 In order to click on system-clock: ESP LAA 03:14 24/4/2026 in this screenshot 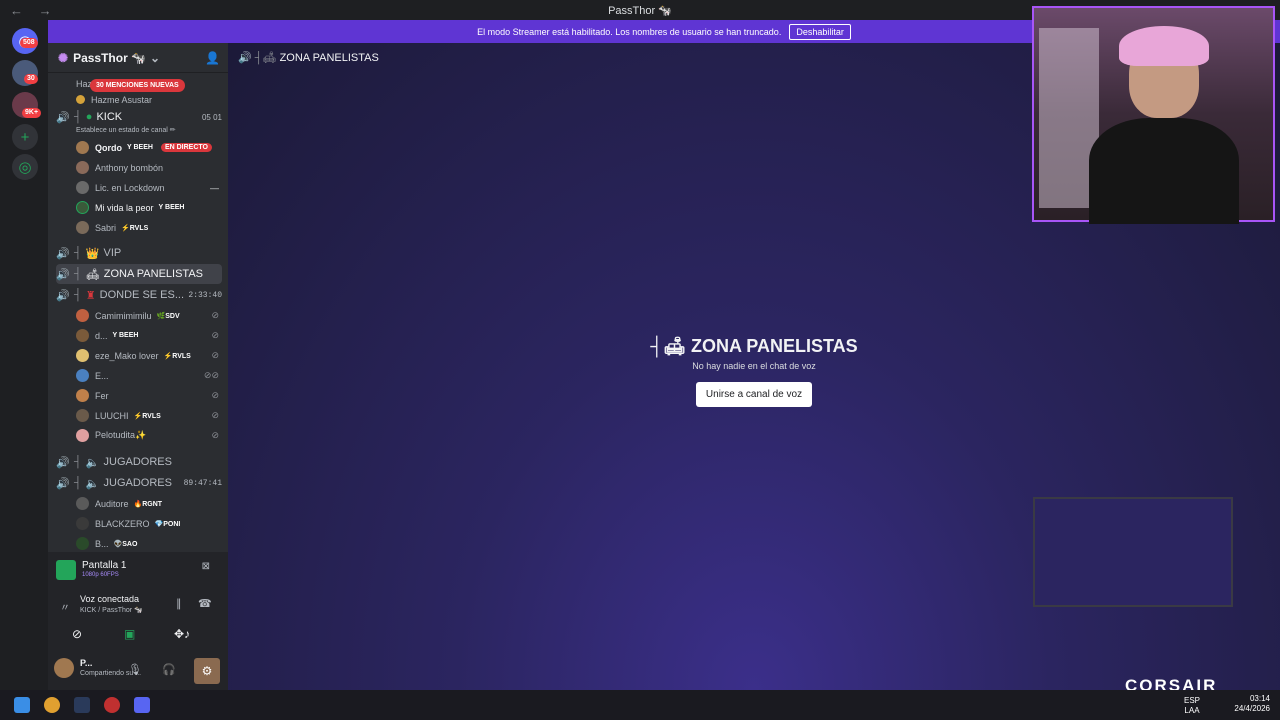, I will do `click(1227, 704)`.